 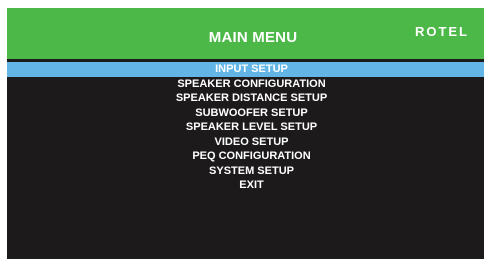 I want to click on menu-item-subwoofer-setup: SUBWOOFER SETUP, so click(x=245, y=113).